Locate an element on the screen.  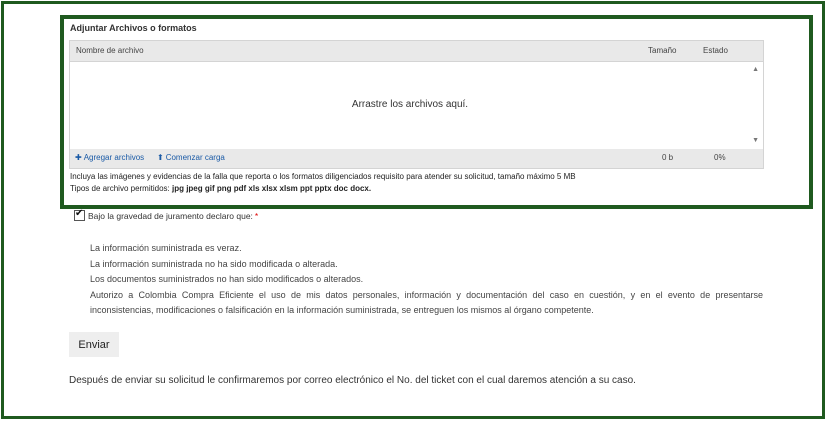
column-header-size: Tamaño is located at coordinates (662, 50).